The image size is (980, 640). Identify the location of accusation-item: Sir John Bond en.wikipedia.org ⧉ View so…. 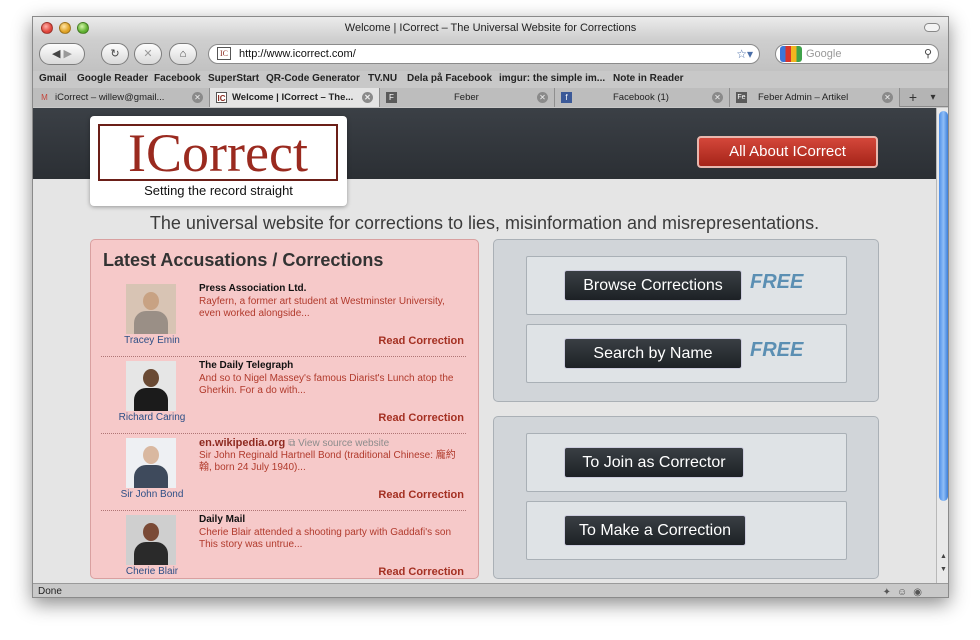
(283, 472).